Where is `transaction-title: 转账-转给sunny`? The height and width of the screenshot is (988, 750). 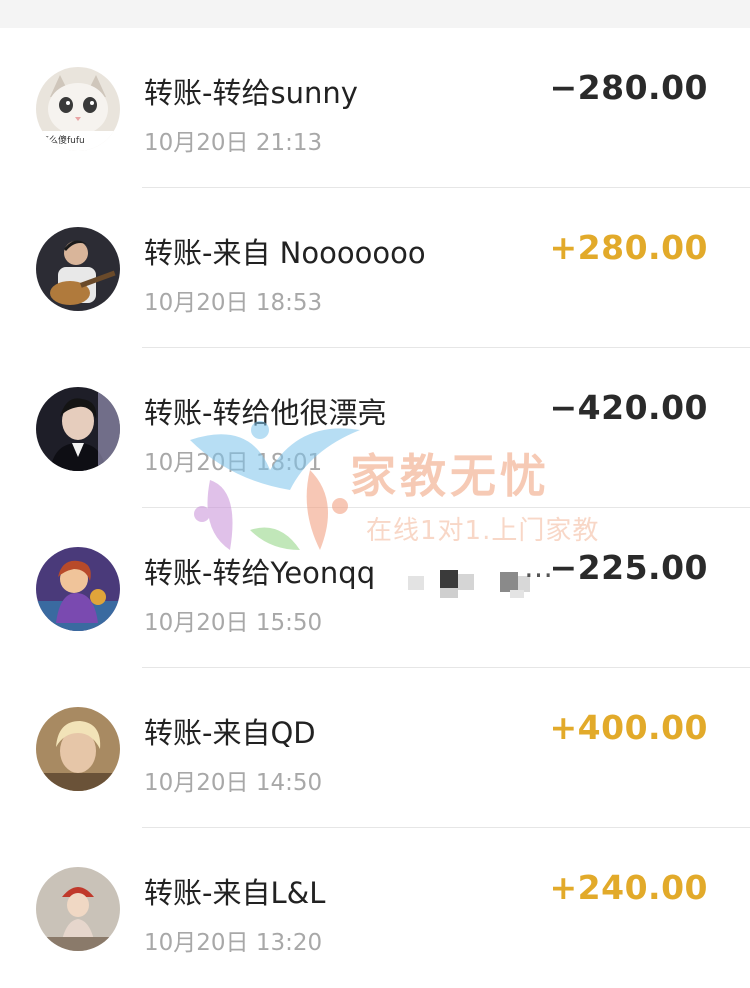 transaction-title: 转账-转给sunny is located at coordinates (251, 93).